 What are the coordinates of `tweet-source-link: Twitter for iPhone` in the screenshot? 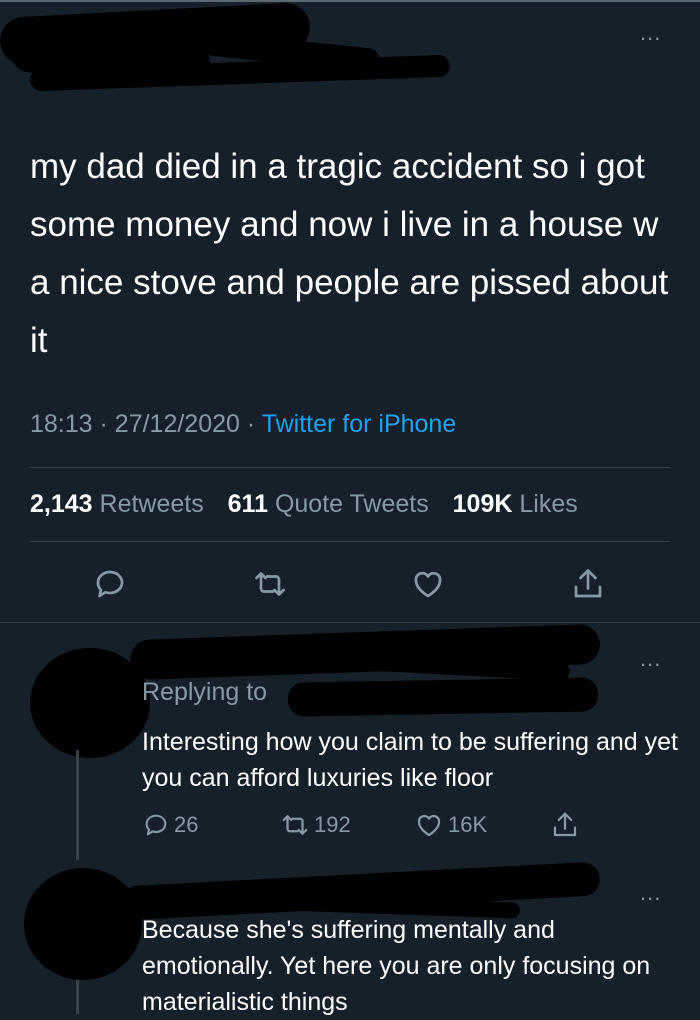 It's located at (359, 424).